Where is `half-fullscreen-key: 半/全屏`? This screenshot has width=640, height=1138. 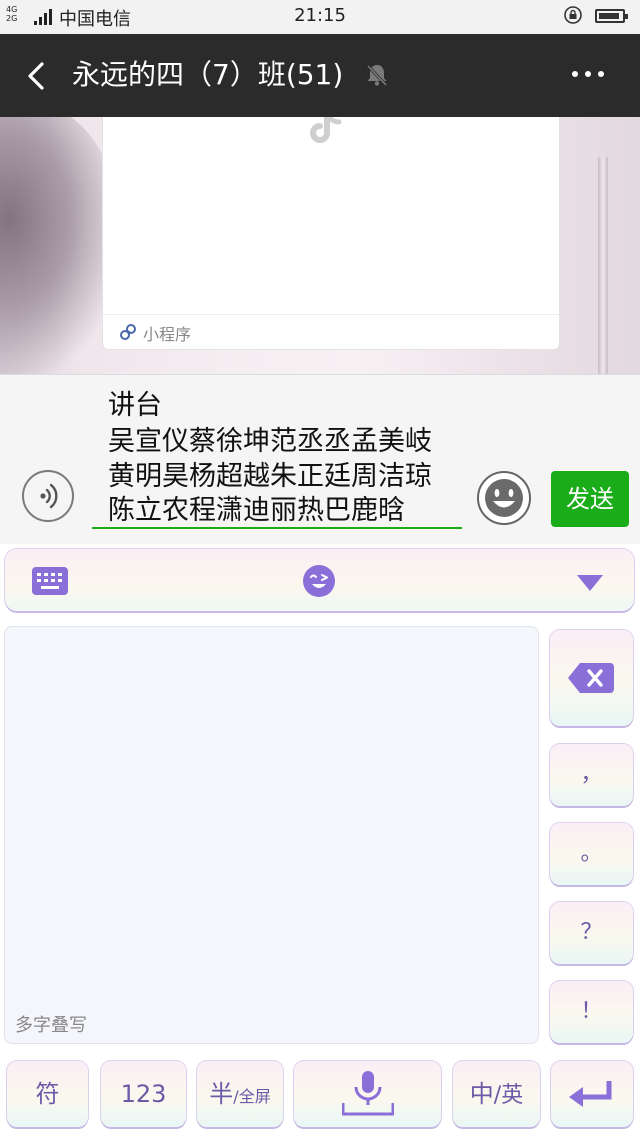
half-fullscreen-key: 半/全屏 is located at coordinates (240, 1094).